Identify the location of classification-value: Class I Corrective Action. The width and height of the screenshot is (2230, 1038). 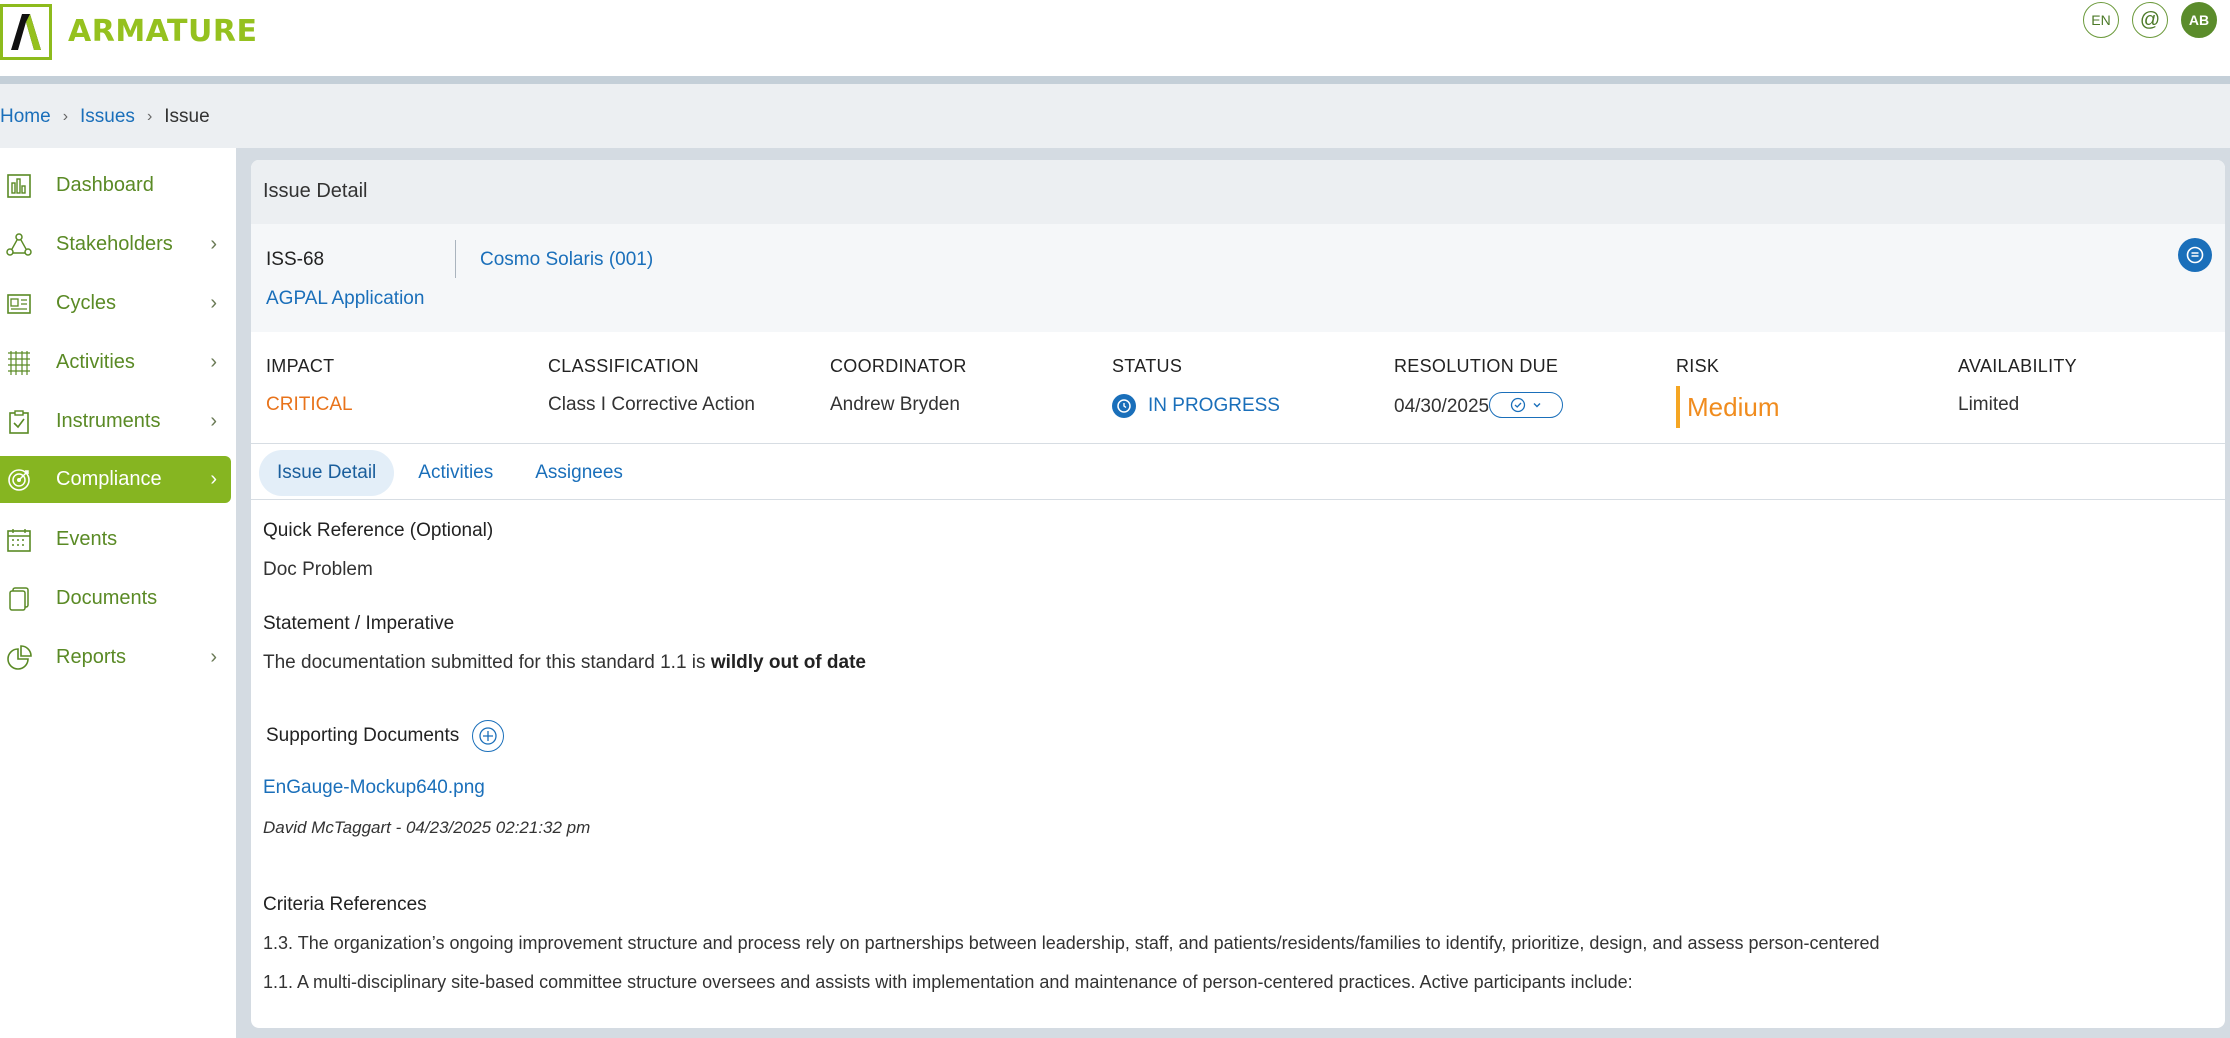
(651, 404).